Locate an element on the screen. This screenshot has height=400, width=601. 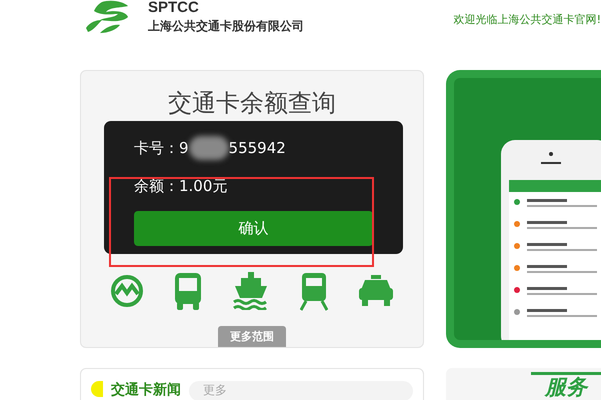
ship-icon is located at coordinates (251, 291).